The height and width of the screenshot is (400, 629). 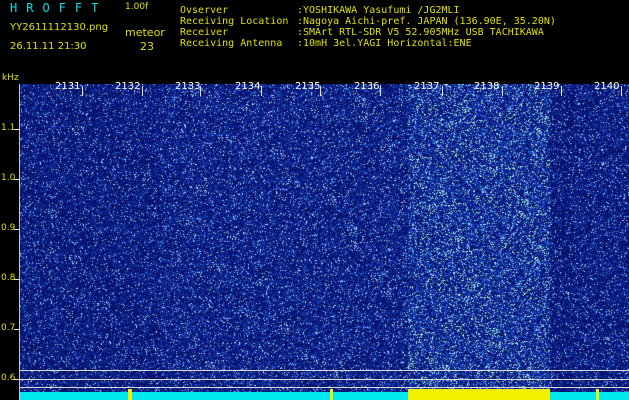 What do you see at coordinates (59, 8) in the screenshot?
I see `app-brand: HROFFT` at bounding box center [59, 8].